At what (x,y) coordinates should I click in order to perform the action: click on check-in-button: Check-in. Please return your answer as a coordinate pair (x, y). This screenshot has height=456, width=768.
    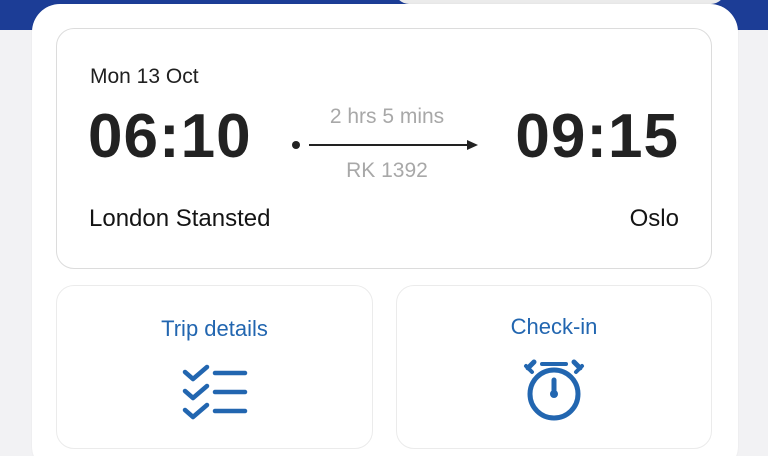
    Looking at the image, I should click on (554, 367).